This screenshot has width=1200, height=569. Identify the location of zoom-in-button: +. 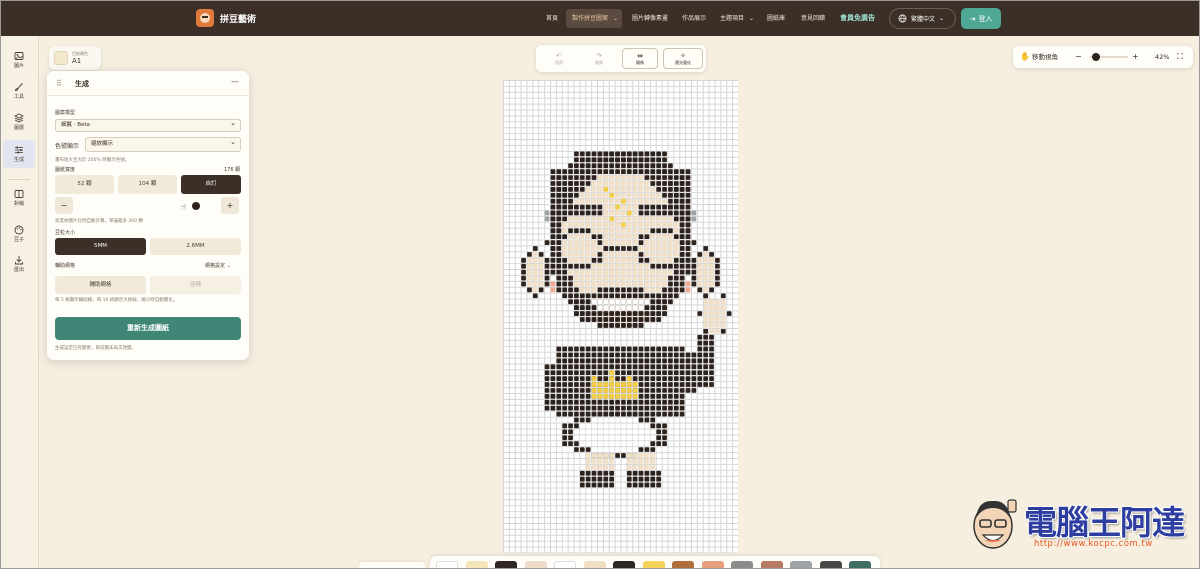
(1135, 57).